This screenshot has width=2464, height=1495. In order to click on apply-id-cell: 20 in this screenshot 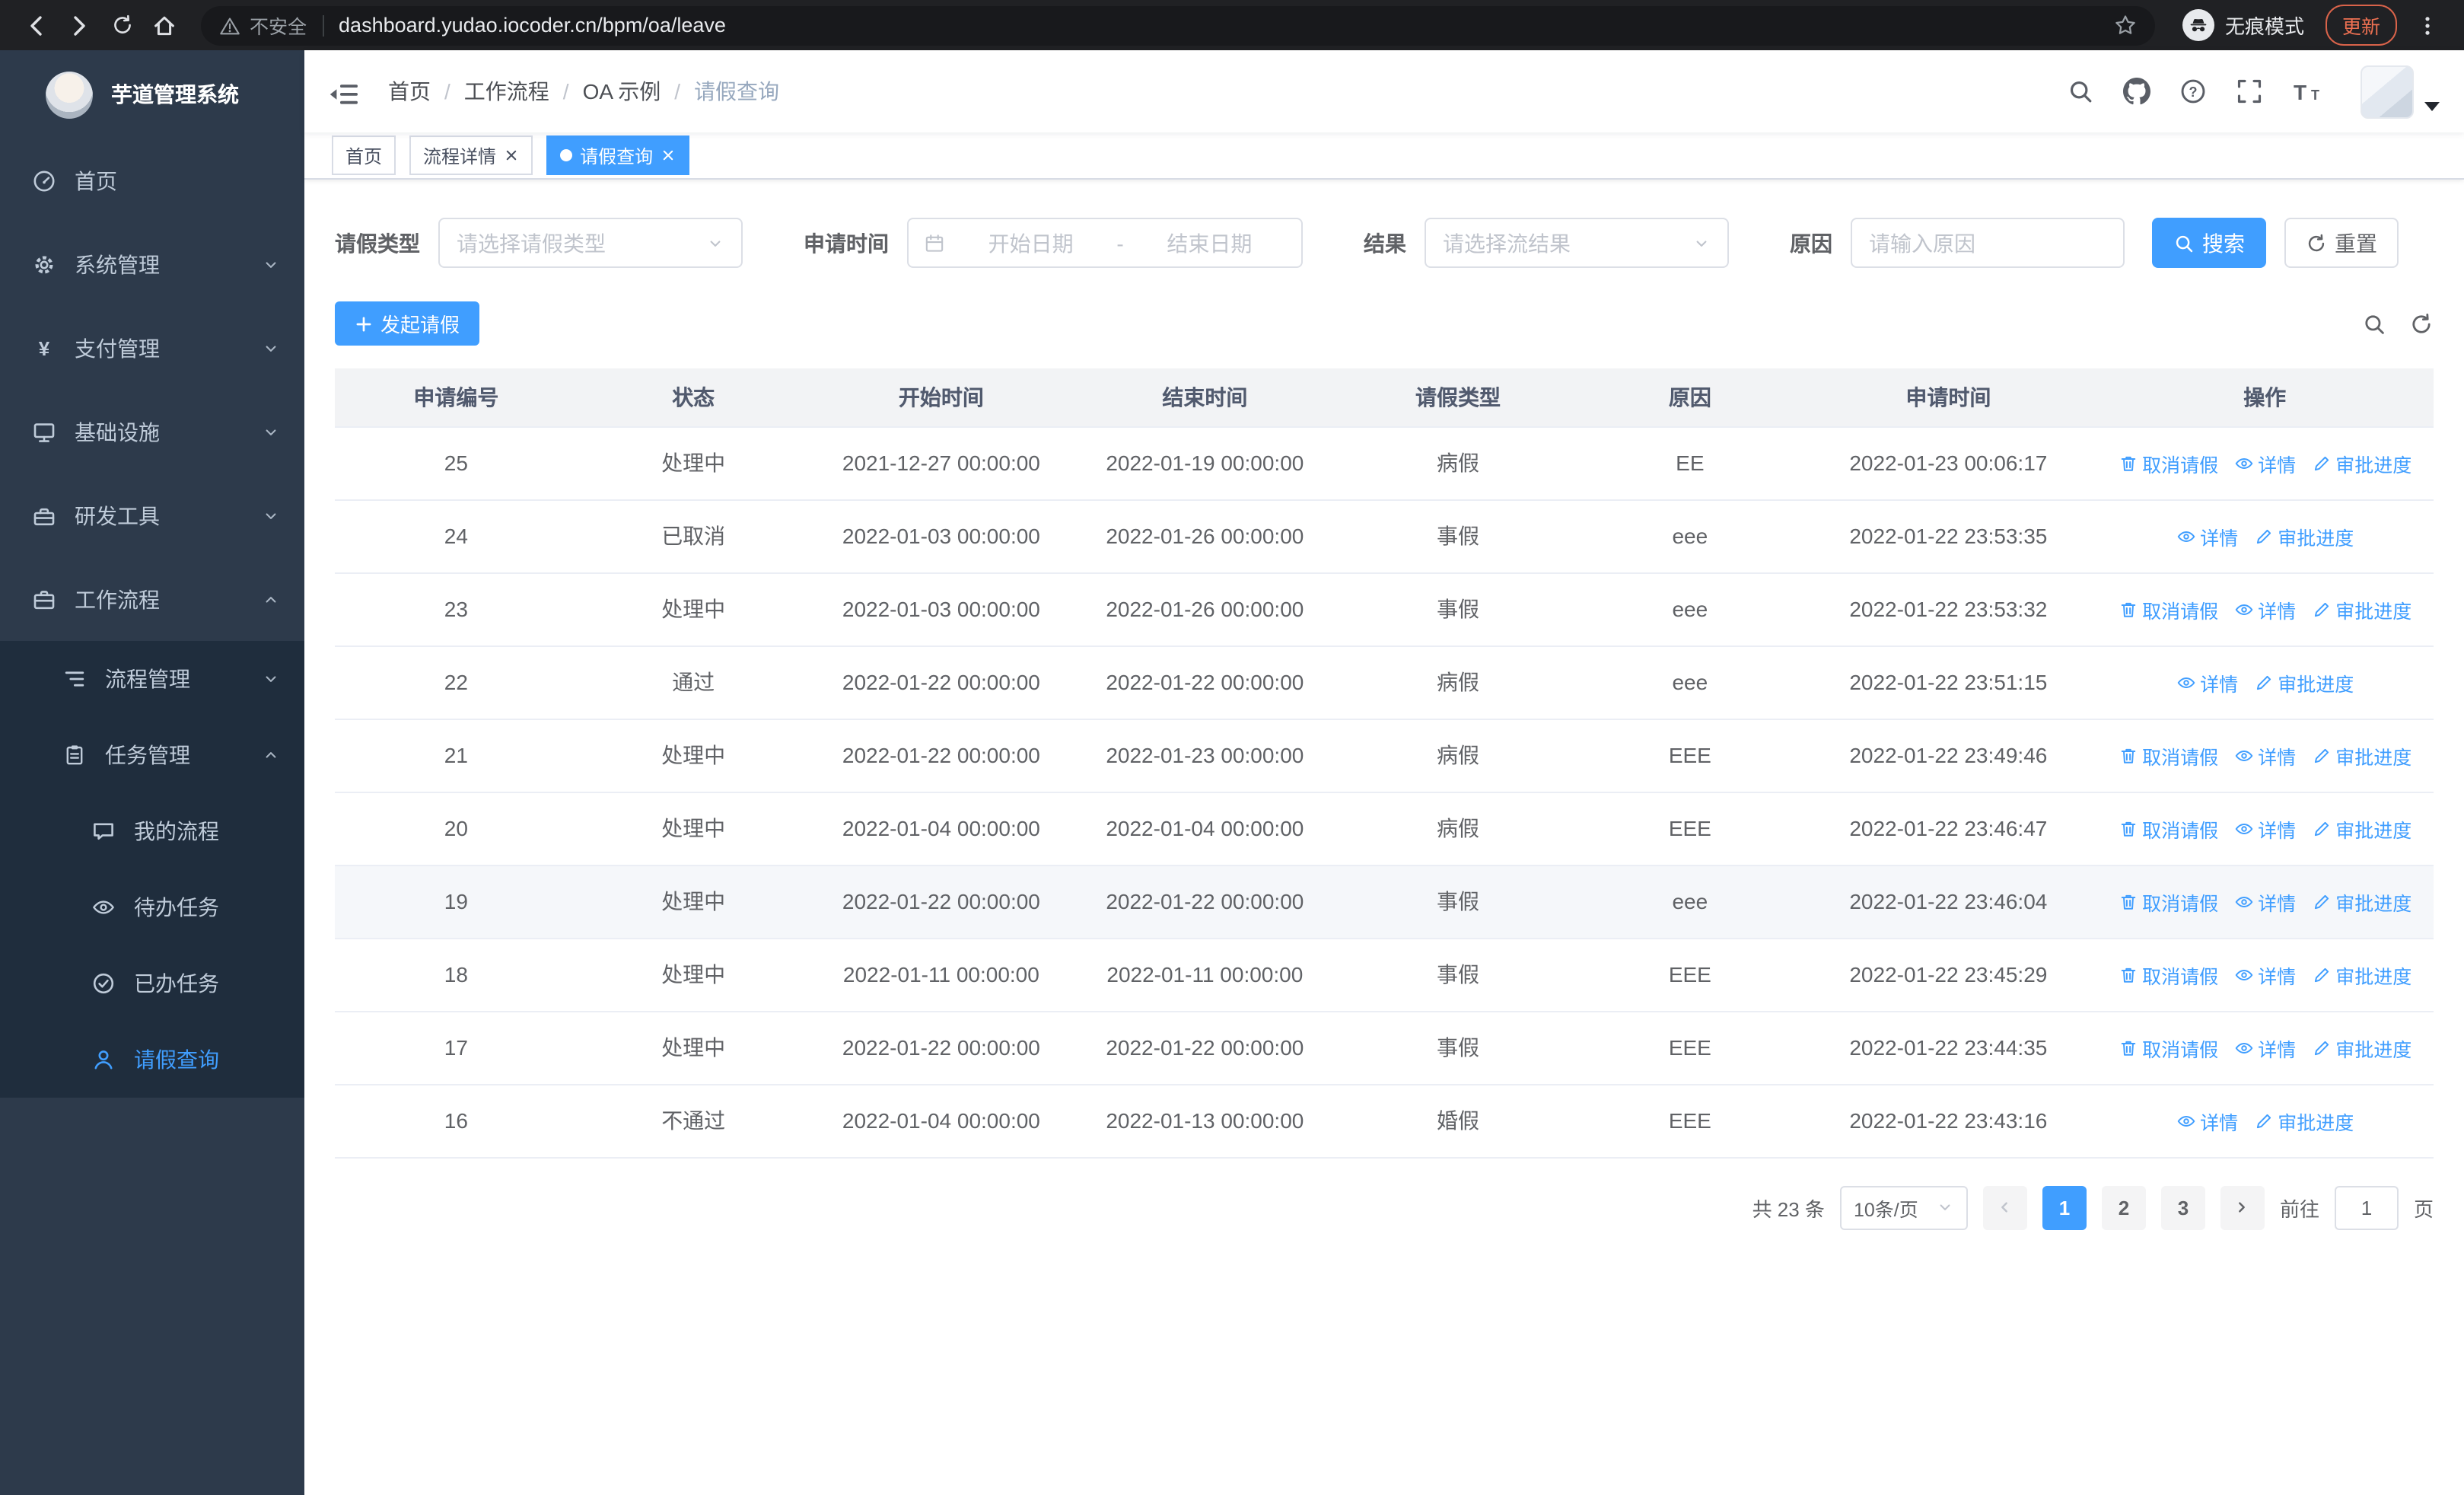, I will do `click(456, 829)`.